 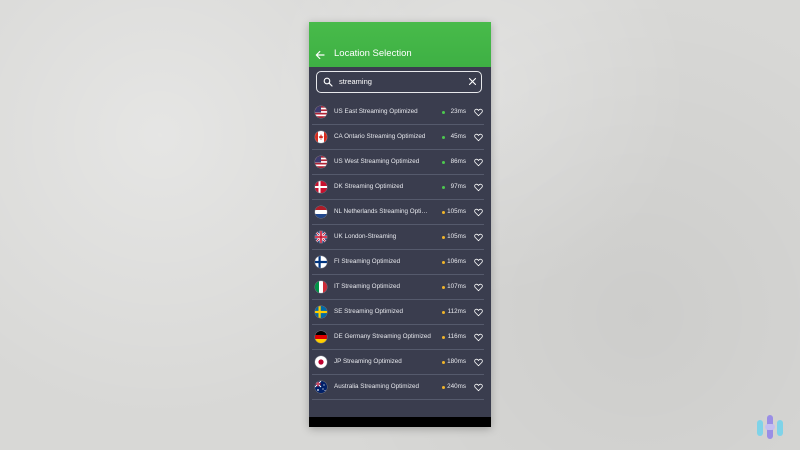 I want to click on ping-value: 107ms, so click(x=456, y=286).